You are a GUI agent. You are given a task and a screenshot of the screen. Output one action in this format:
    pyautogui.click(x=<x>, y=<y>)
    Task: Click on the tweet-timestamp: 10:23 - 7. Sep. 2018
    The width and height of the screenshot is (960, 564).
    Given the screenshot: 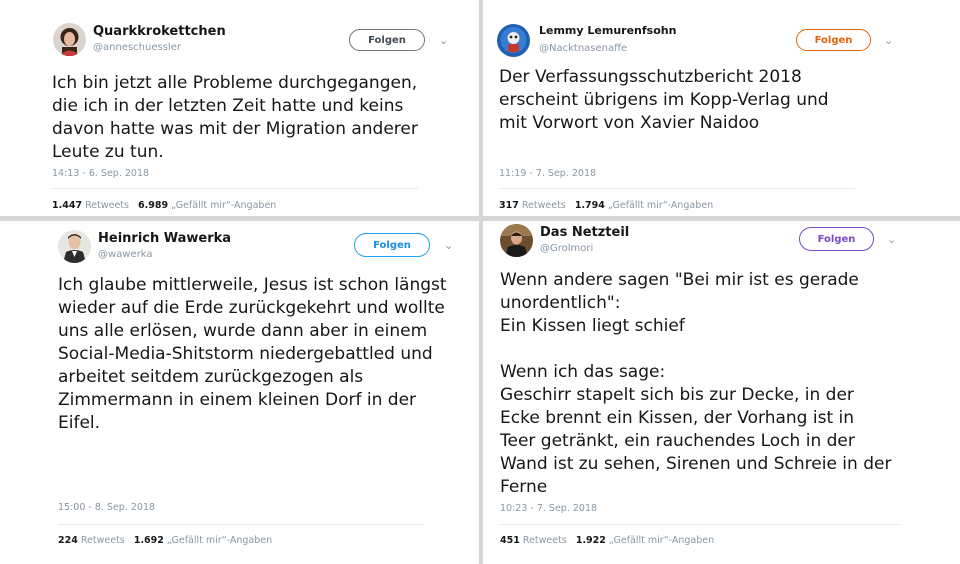 What is the action you would take?
    pyautogui.click(x=548, y=508)
    